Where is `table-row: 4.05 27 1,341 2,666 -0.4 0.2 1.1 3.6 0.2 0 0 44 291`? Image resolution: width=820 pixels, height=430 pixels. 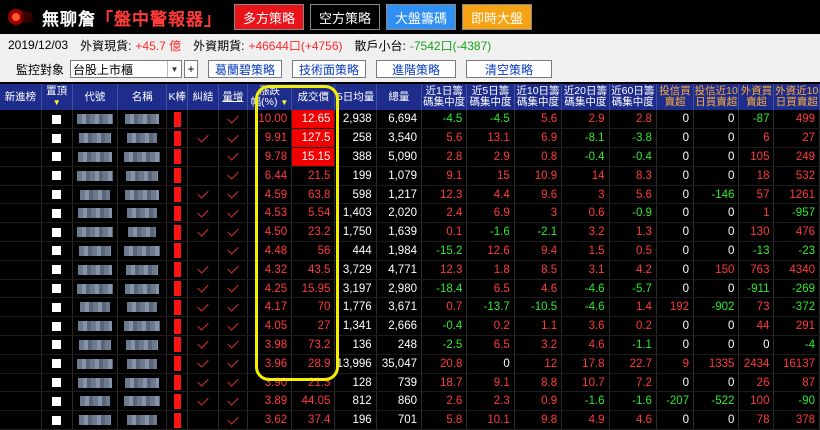 table-row: 4.05 27 1,341 2,666 -0.4 0.2 1.1 3.6 0.2 0 0 44 291 is located at coordinates (410, 326).